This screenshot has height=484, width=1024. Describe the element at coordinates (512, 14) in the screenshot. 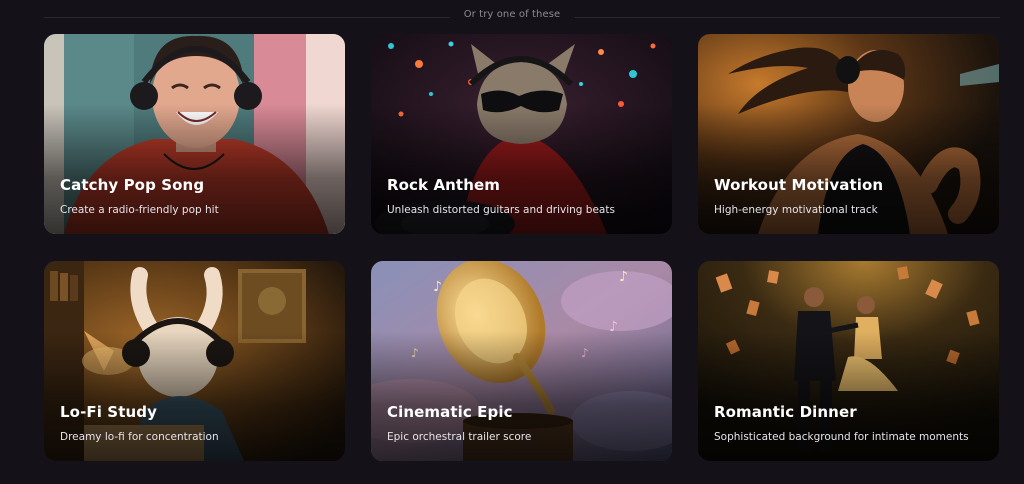

I see `divider-label: Or try one of these` at that location.